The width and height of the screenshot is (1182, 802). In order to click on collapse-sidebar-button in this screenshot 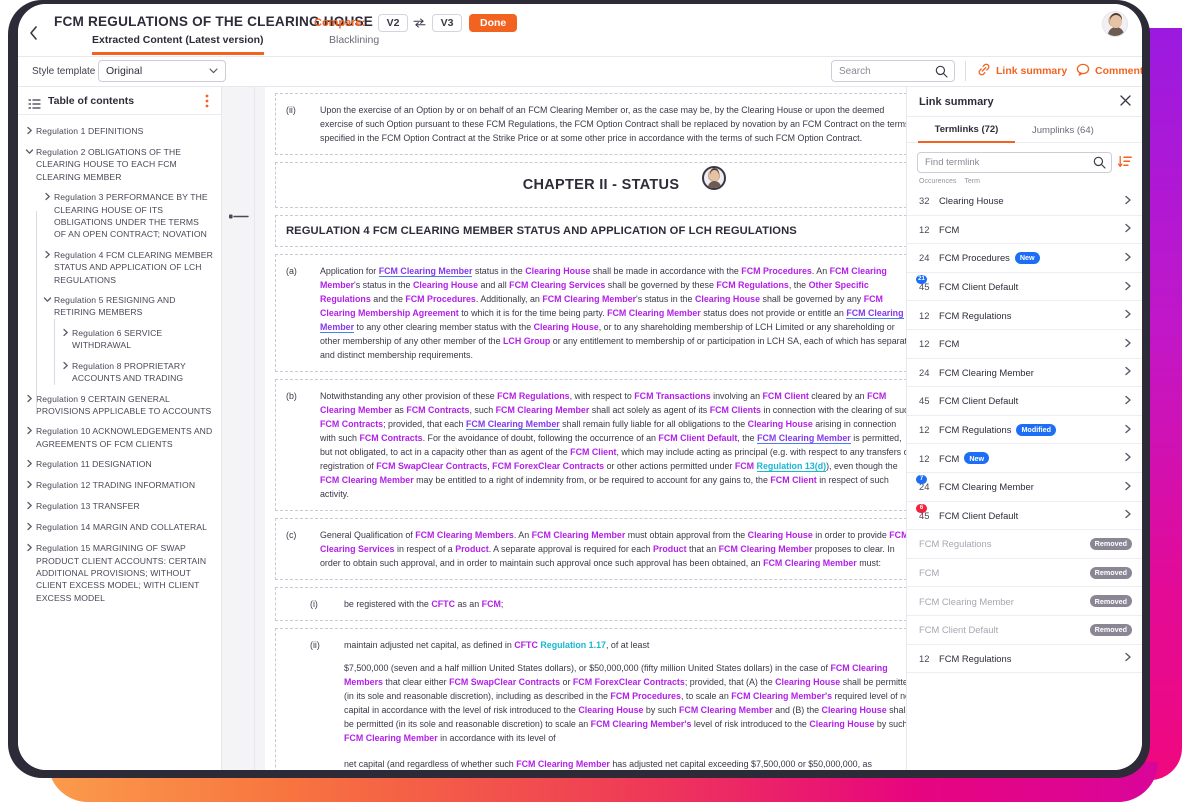, I will do `click(239, 216)`.